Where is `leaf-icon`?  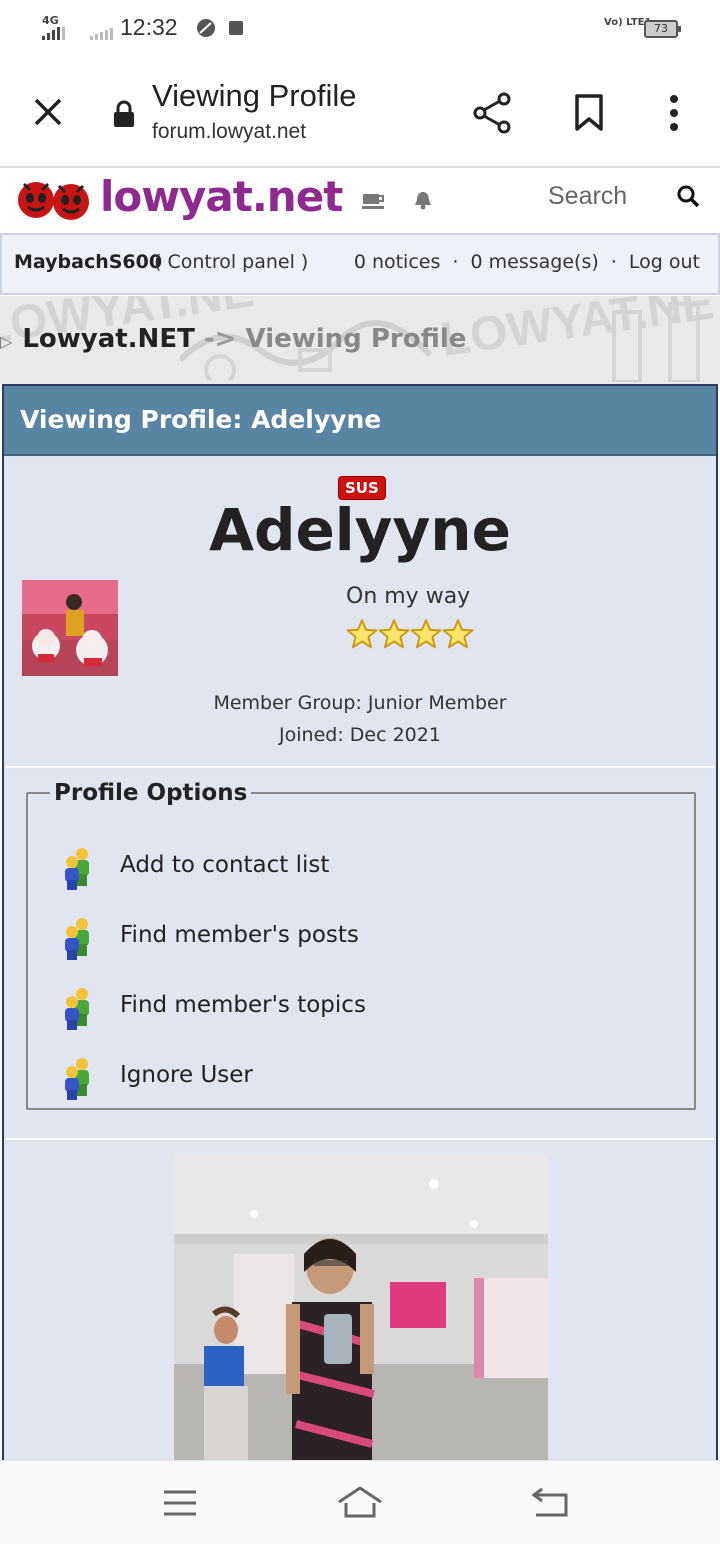 leaf-icon is located at coordinates (206, 28).